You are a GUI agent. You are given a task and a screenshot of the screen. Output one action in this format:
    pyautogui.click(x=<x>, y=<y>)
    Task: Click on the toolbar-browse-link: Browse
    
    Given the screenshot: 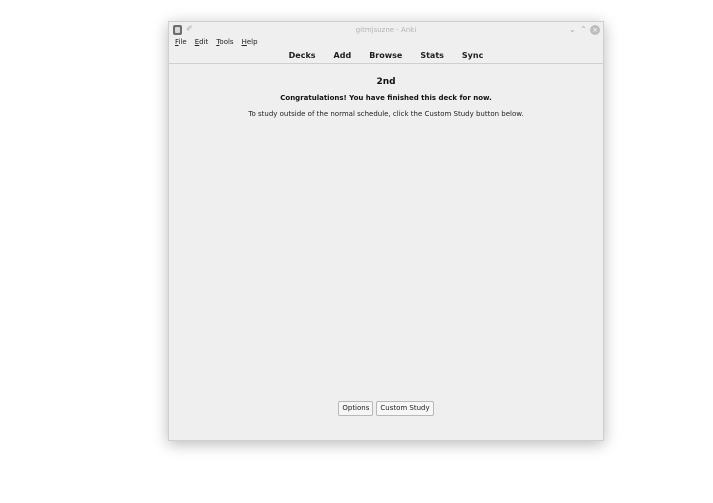 What is the action you would take?
    pyautogui.click(x=385, y=56)
    